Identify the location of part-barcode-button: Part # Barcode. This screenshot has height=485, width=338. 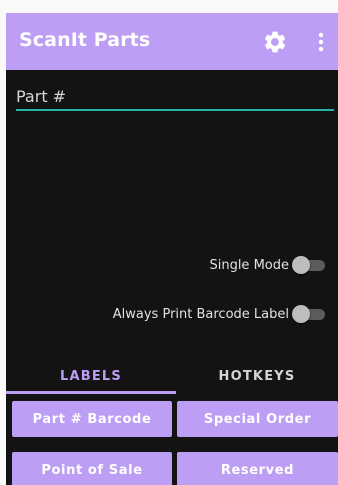
(92, 419).